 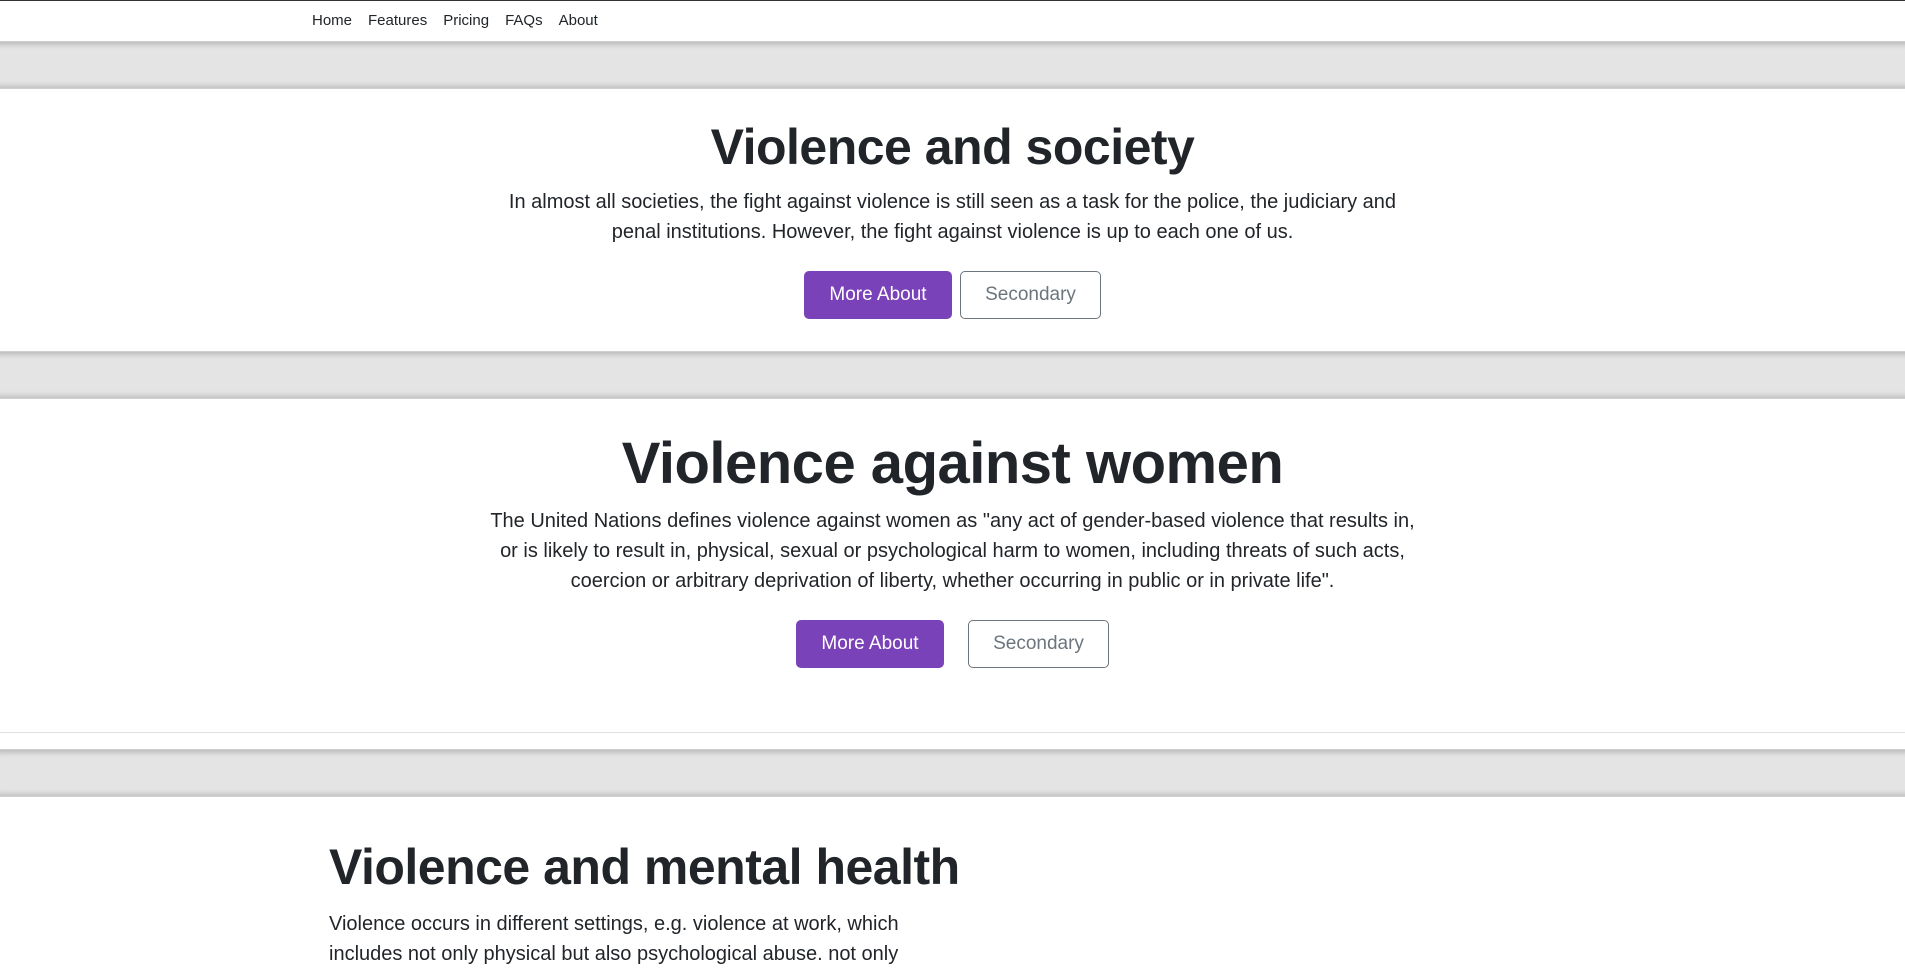 I want to click on nav-item-faqs: FAQs, so click(x=524, y=20).